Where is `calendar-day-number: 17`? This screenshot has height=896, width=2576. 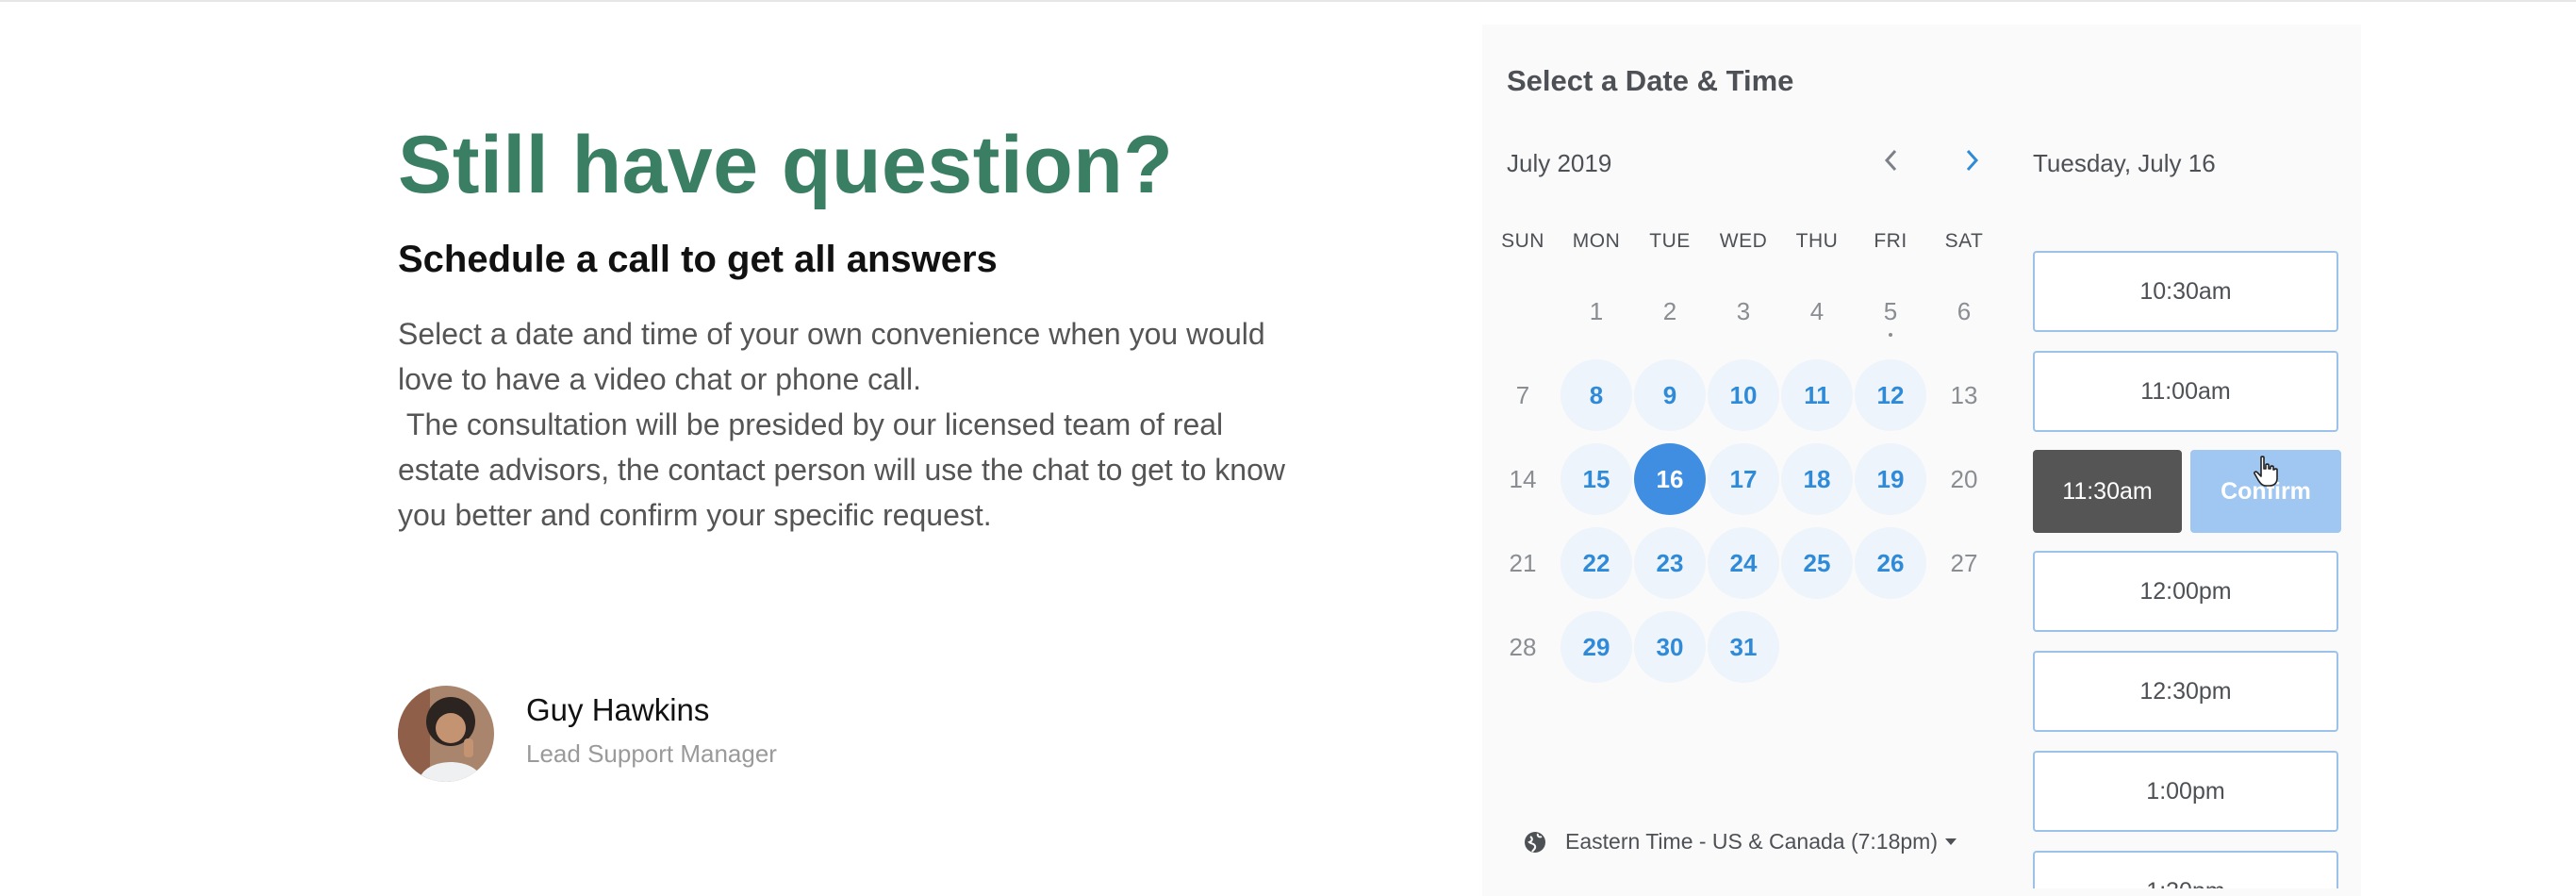
calendar-day-number: 17 is located at coordinates (1743, 478).